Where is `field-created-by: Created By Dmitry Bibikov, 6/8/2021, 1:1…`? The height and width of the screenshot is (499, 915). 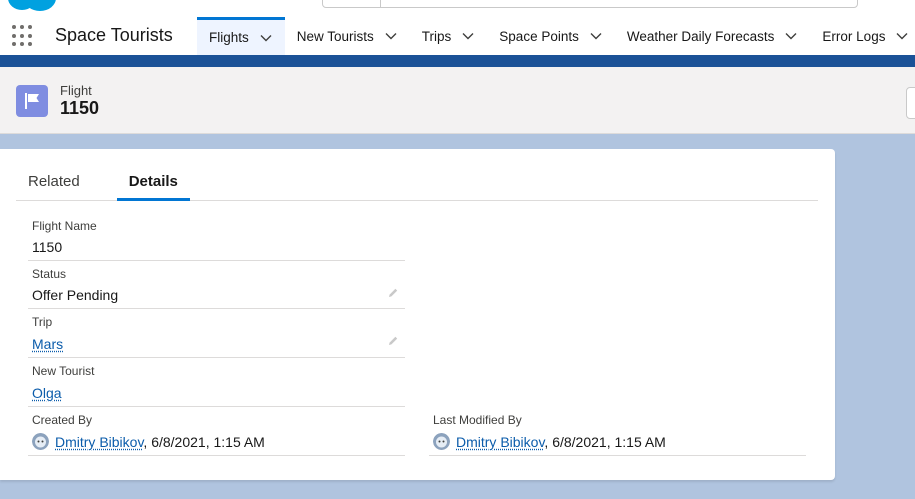 field-created-by: Created By Dmitry Bibikov, 6/8/2021, 1:1… is located at coordinates (216, 431).